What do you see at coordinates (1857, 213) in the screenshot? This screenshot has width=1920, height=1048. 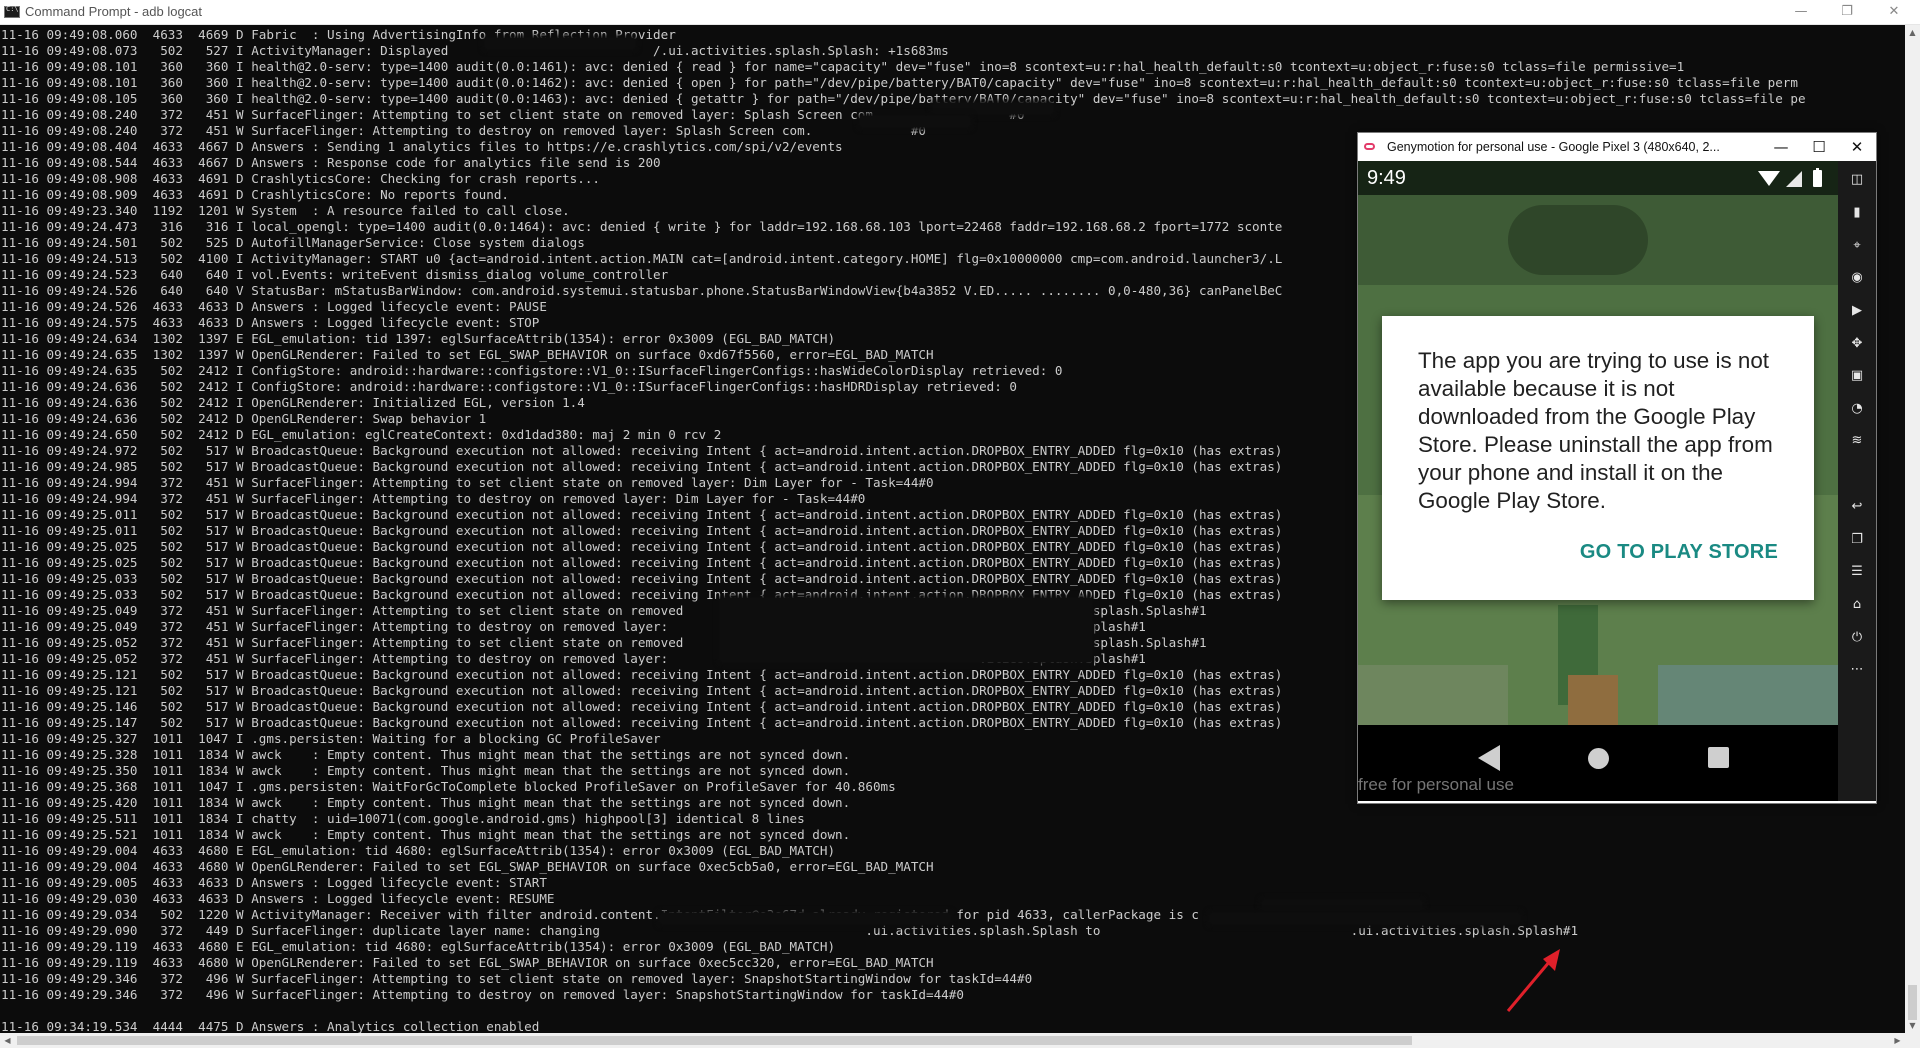 I see `battery-widget-icon: ▮` at bounding box center [1857, 213].